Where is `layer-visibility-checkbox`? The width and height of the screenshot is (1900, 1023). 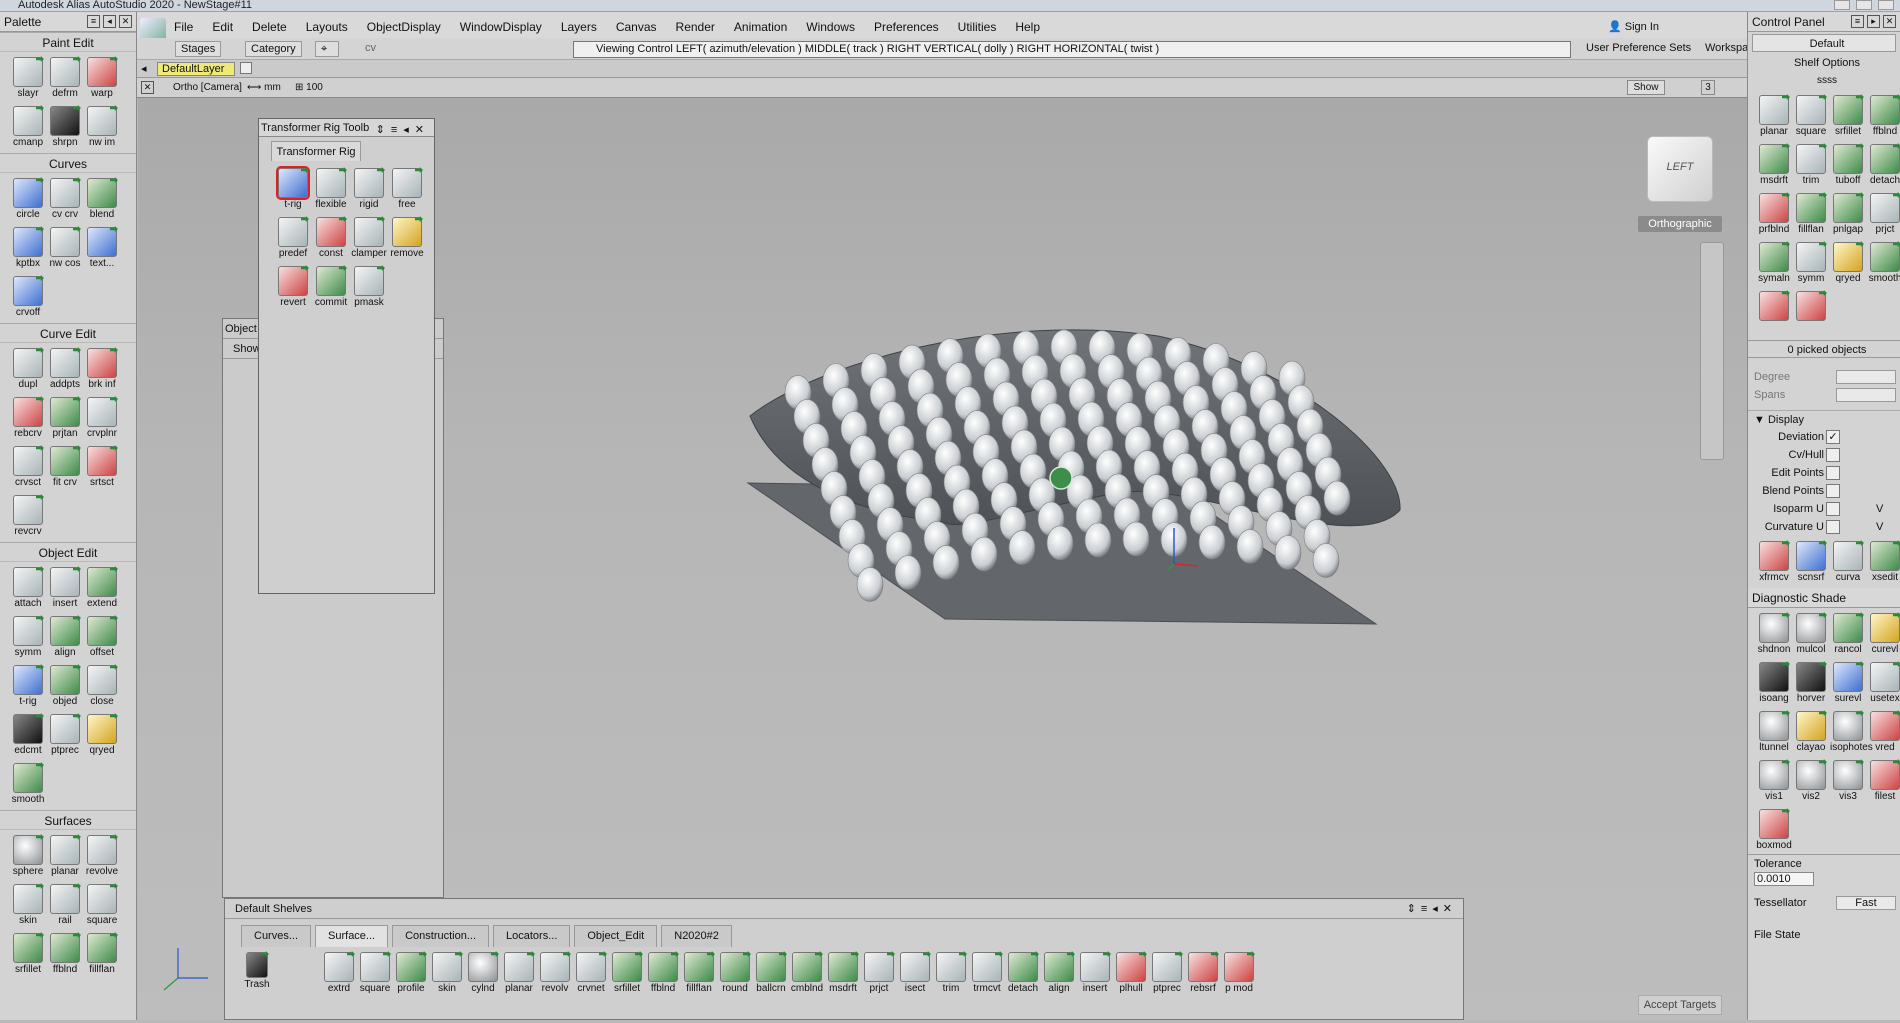
layer-visibility-checkbox is located at coordinates (246, 68).